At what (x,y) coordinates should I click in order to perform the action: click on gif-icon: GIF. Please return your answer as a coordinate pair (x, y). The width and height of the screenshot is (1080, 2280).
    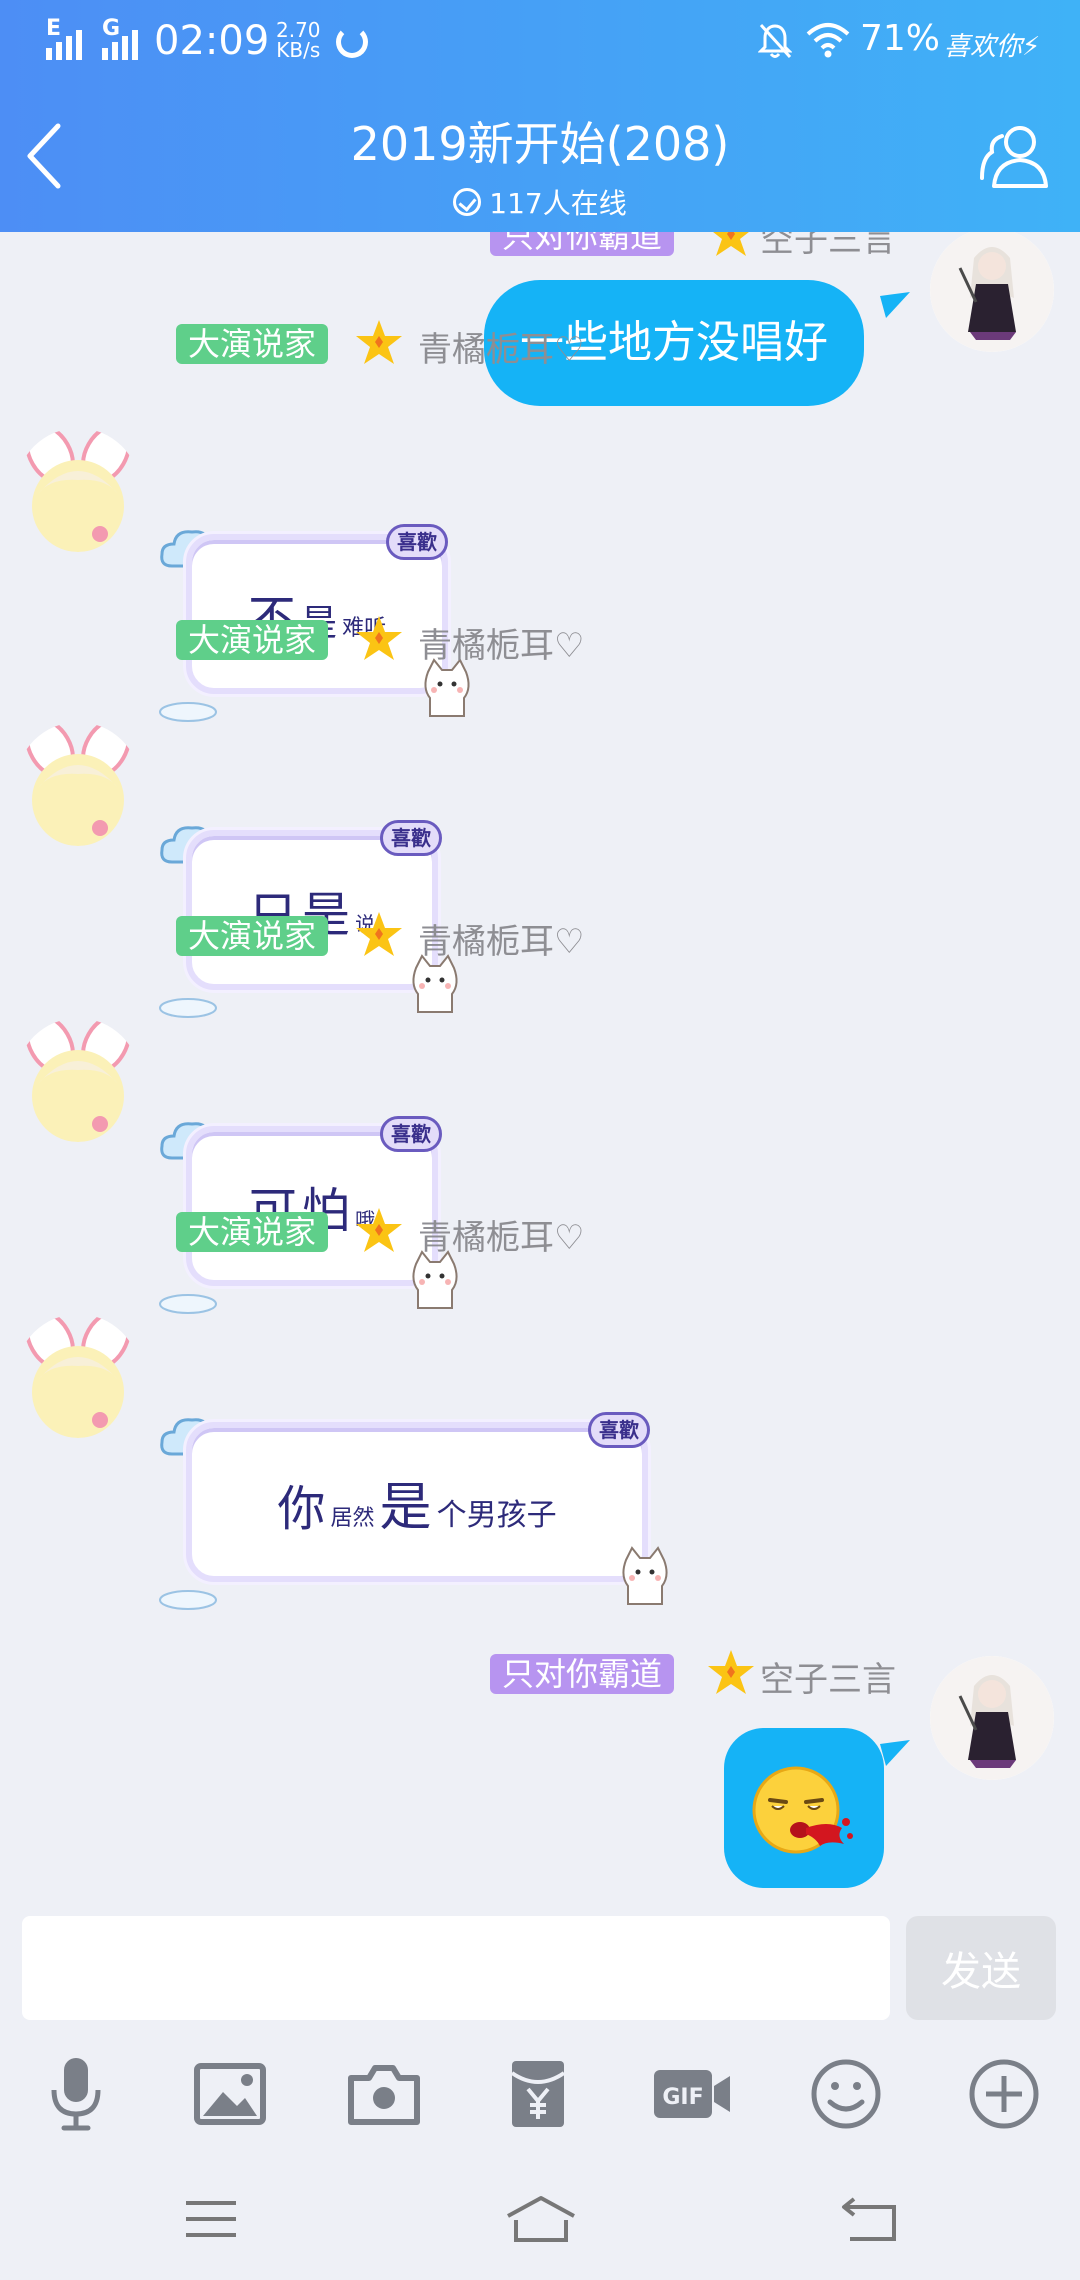
    Looking at the image, I should click on (692, 2094).